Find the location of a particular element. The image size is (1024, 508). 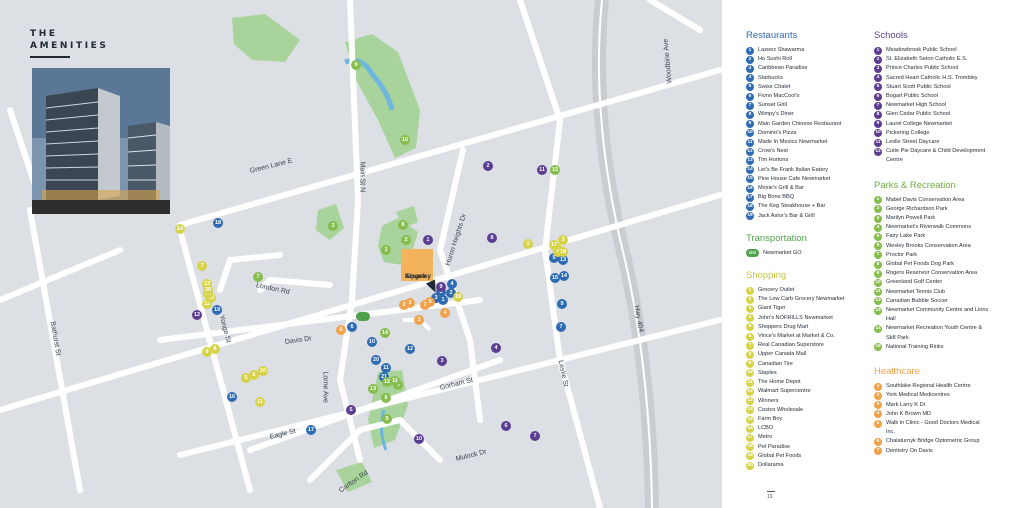

map-marker-schools: 2 is located at coordinates (488, 166).